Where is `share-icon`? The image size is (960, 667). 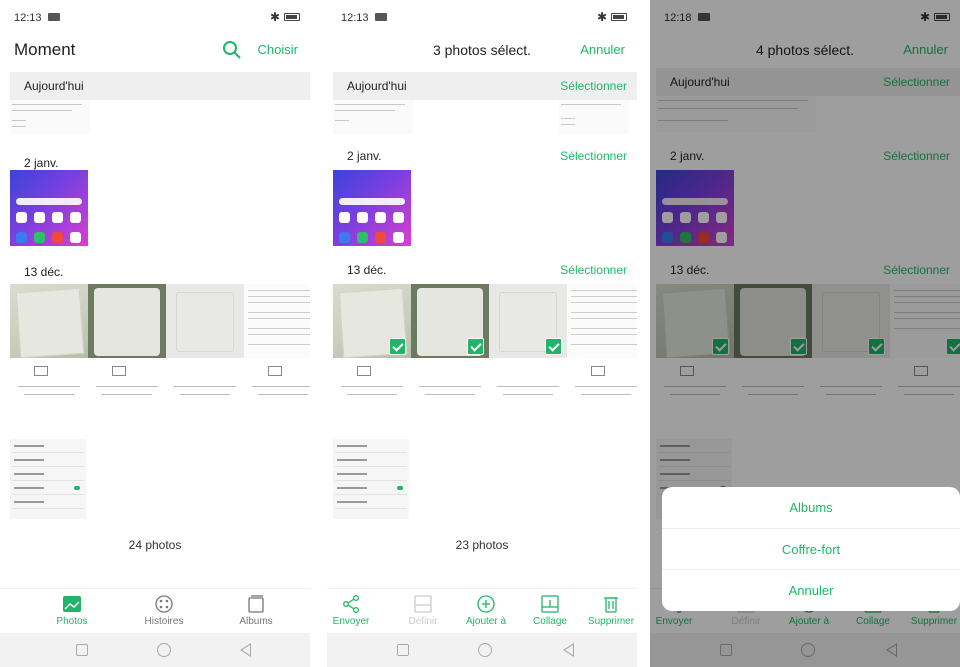 share-icon is located at coordinates (351, 604).